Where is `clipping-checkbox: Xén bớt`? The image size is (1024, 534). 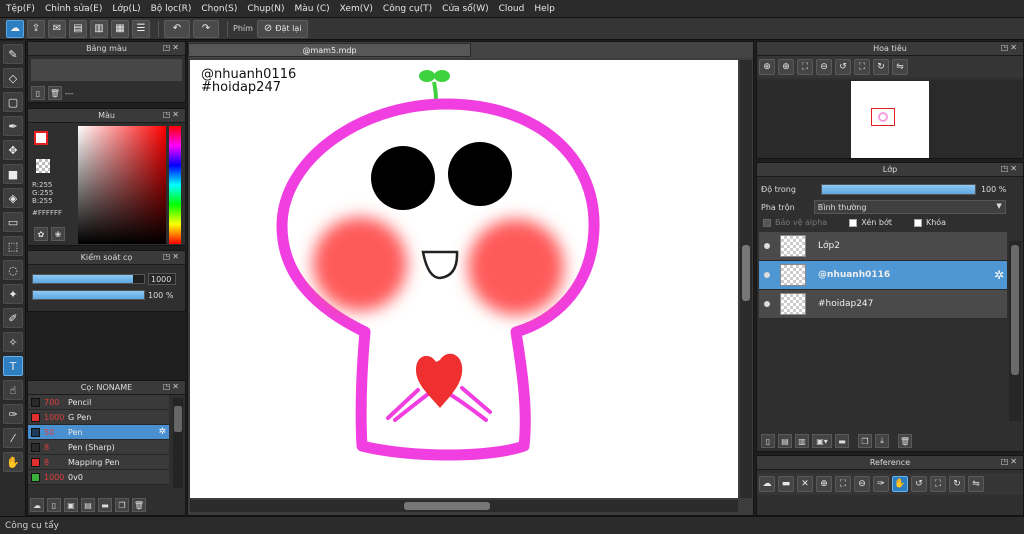
clipping-checkbox: Xén bớt is located at coordinates (870, 222).